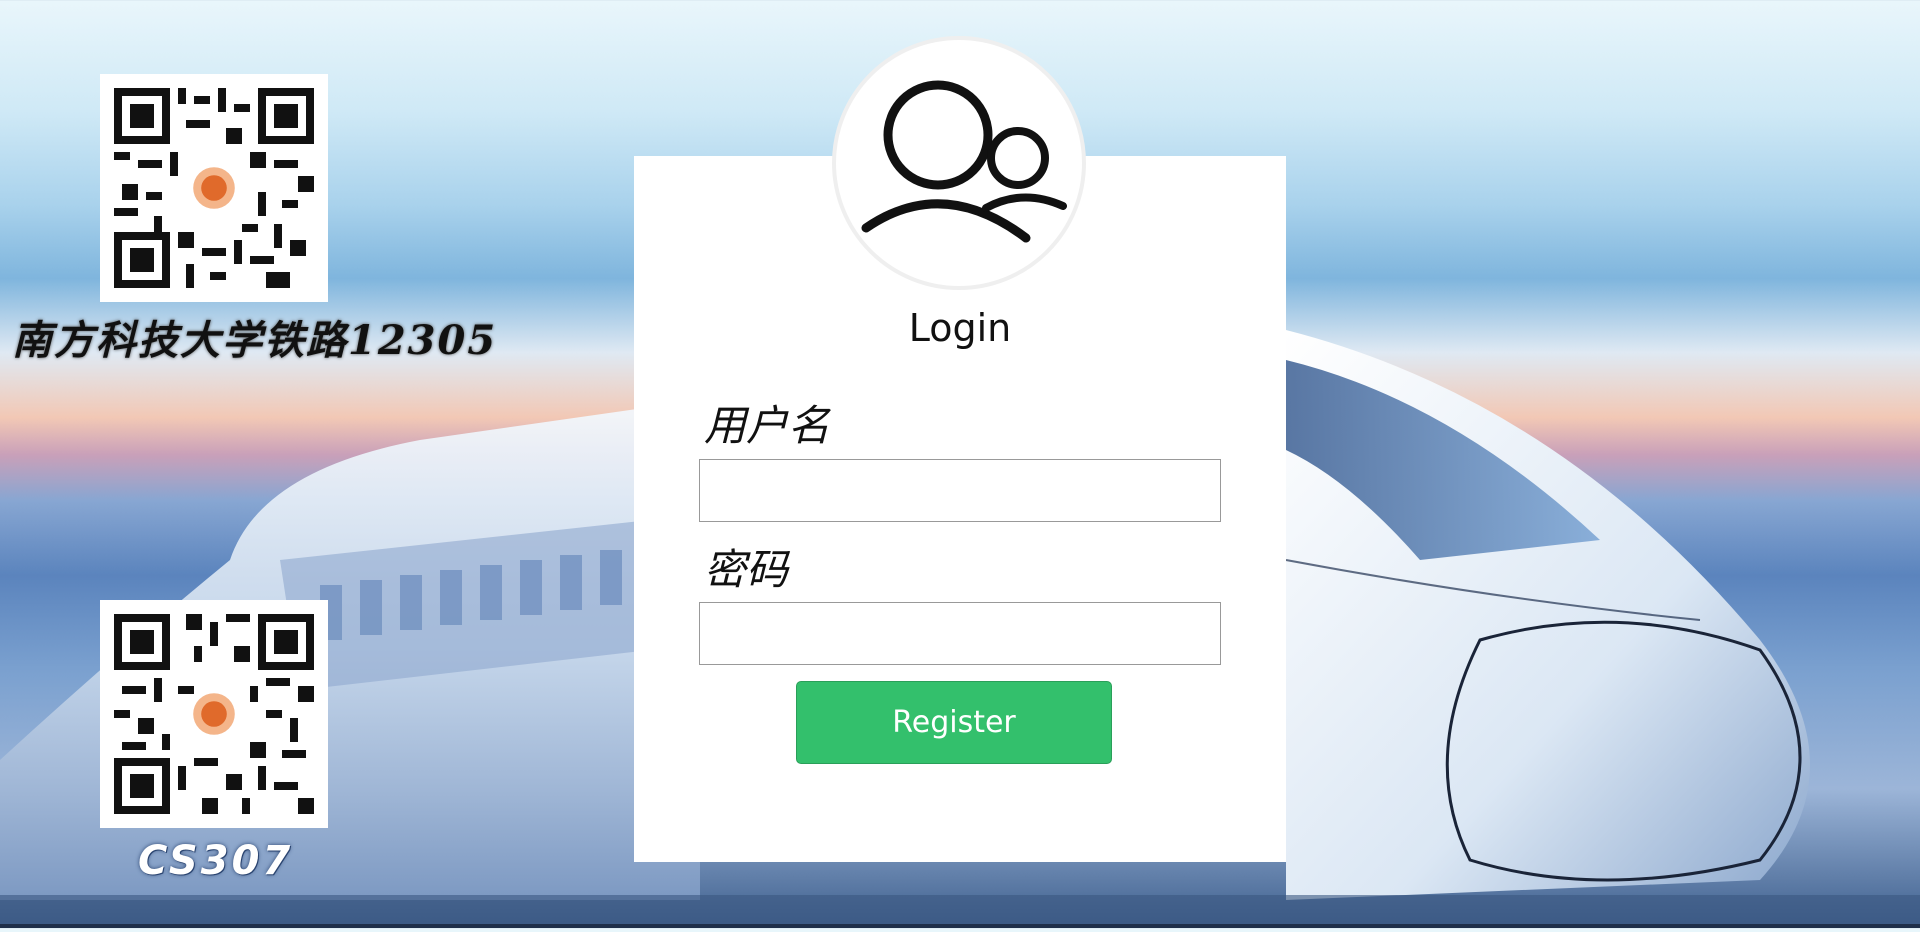  I want to click on users-icon, so click(964, 161).